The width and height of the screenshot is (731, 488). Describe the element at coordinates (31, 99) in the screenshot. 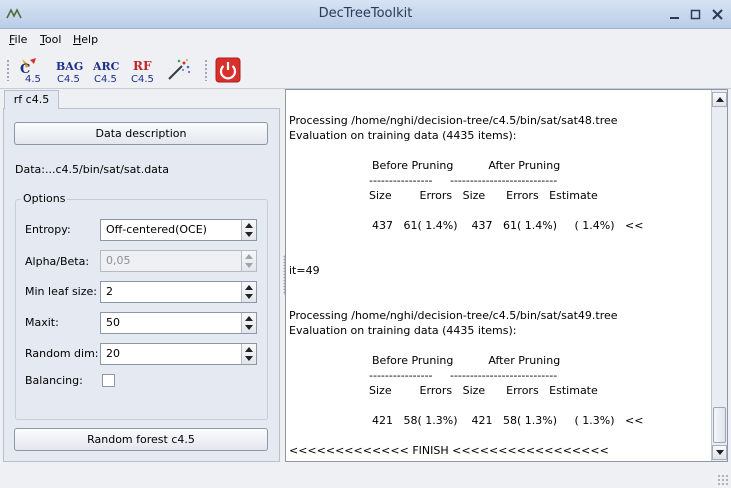

I see `tab-rf-c45: rf c4.5` at that location.